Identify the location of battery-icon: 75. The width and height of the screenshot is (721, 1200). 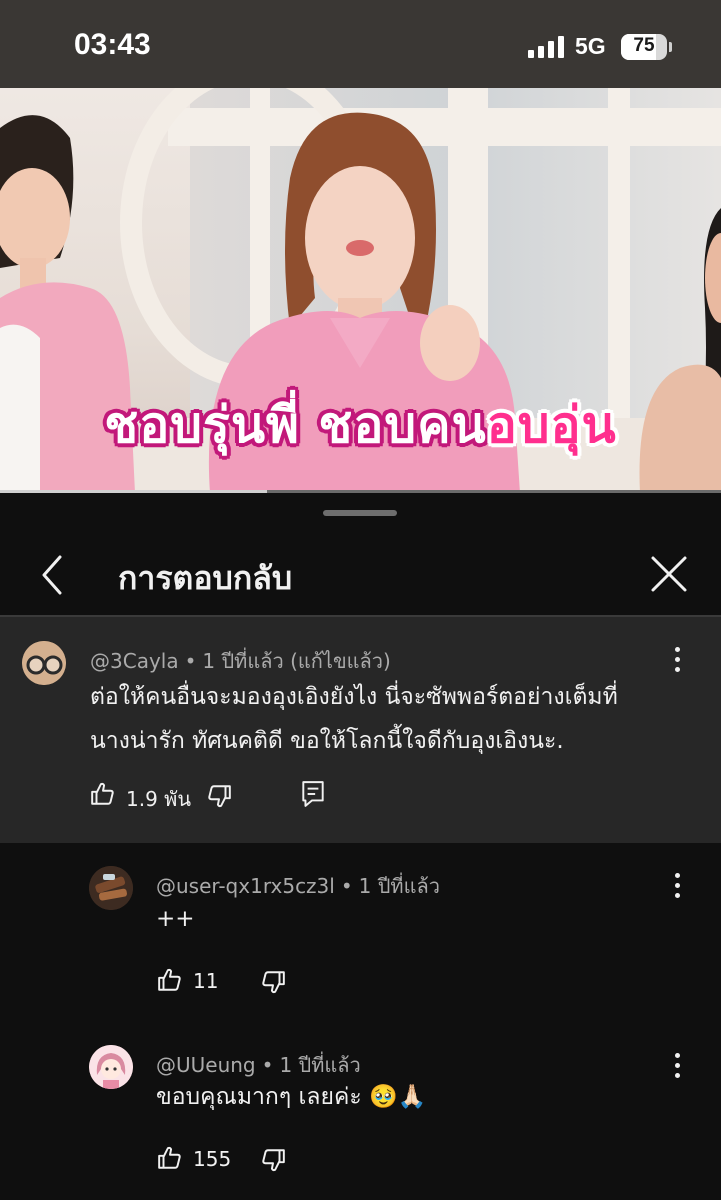
(644, 47).